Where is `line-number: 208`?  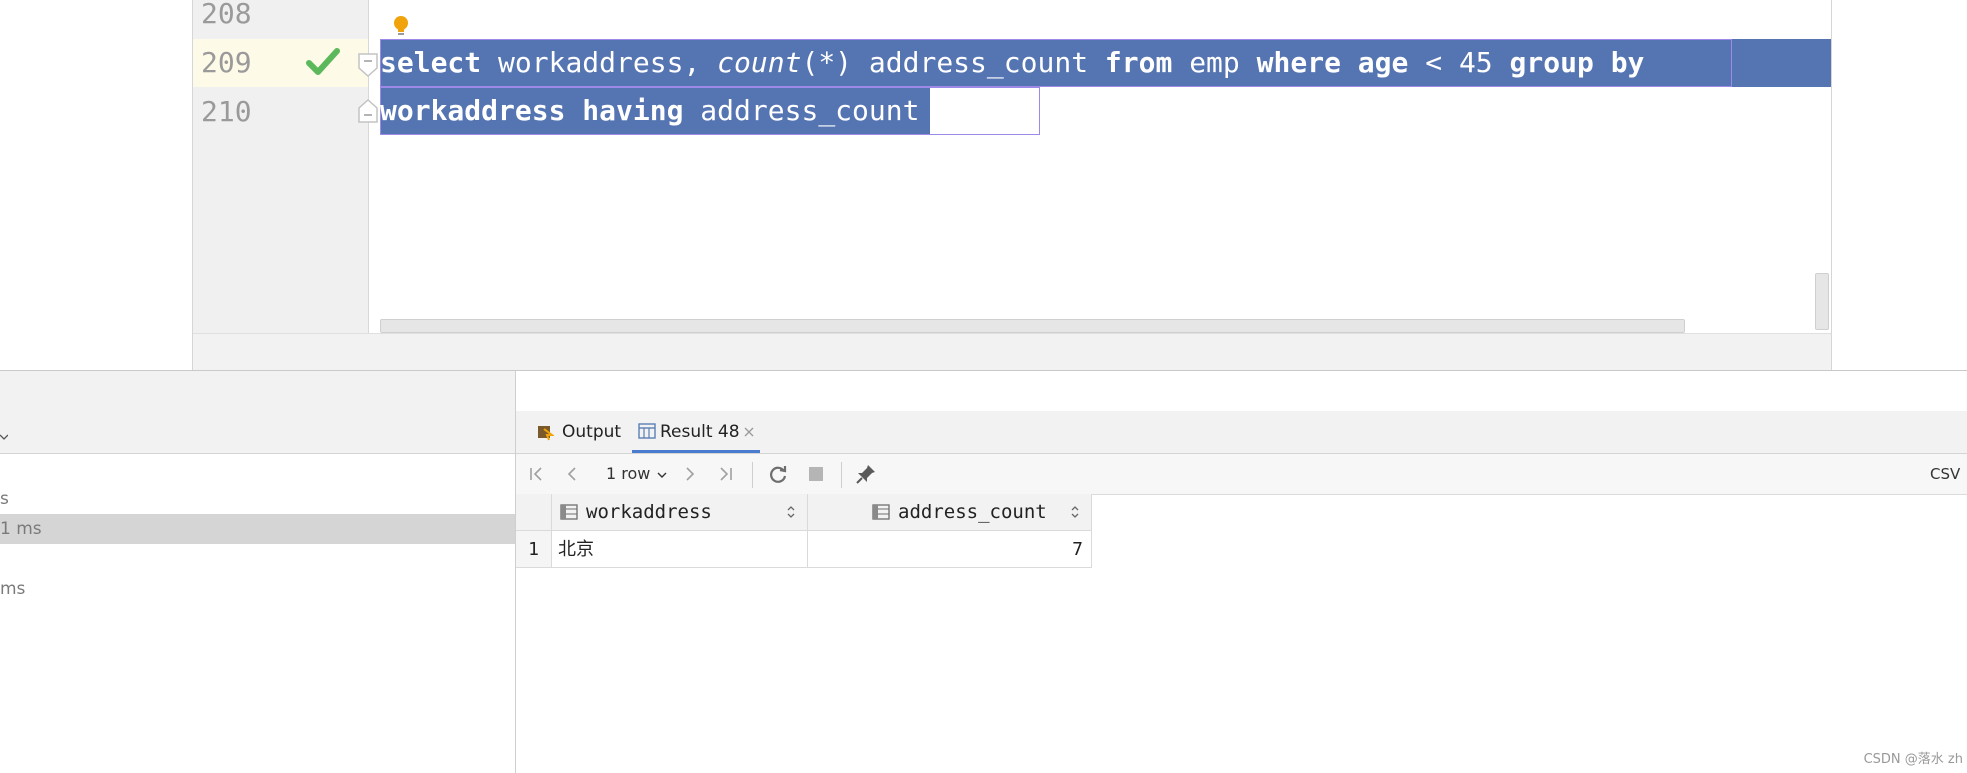 line-number: 208 is located at coordinates (226, 15).